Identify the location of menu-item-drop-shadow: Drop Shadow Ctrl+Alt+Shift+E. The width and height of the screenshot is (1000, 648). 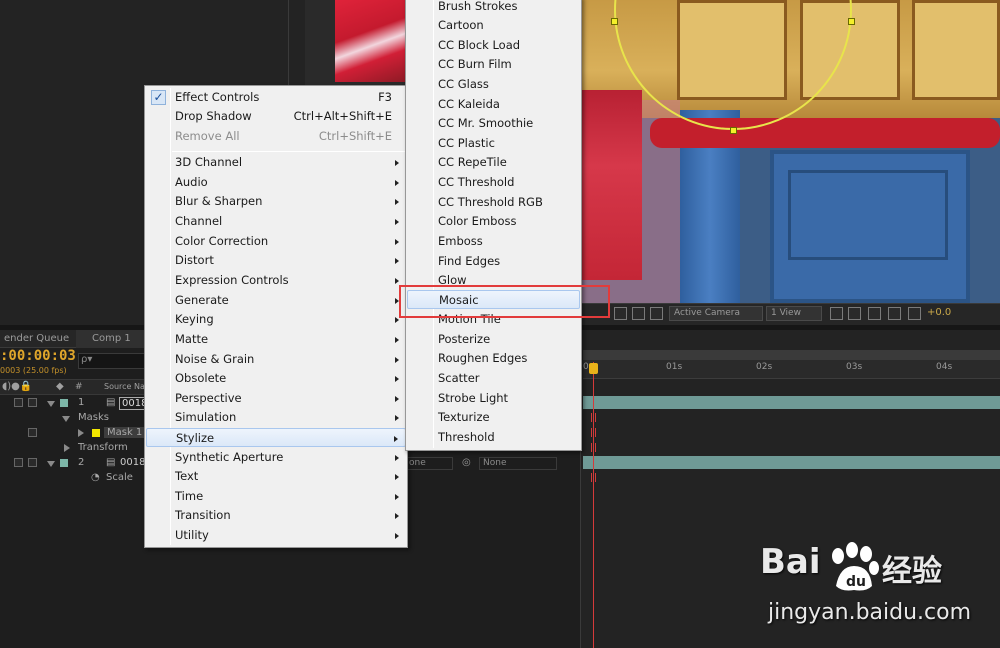
(276, 116).